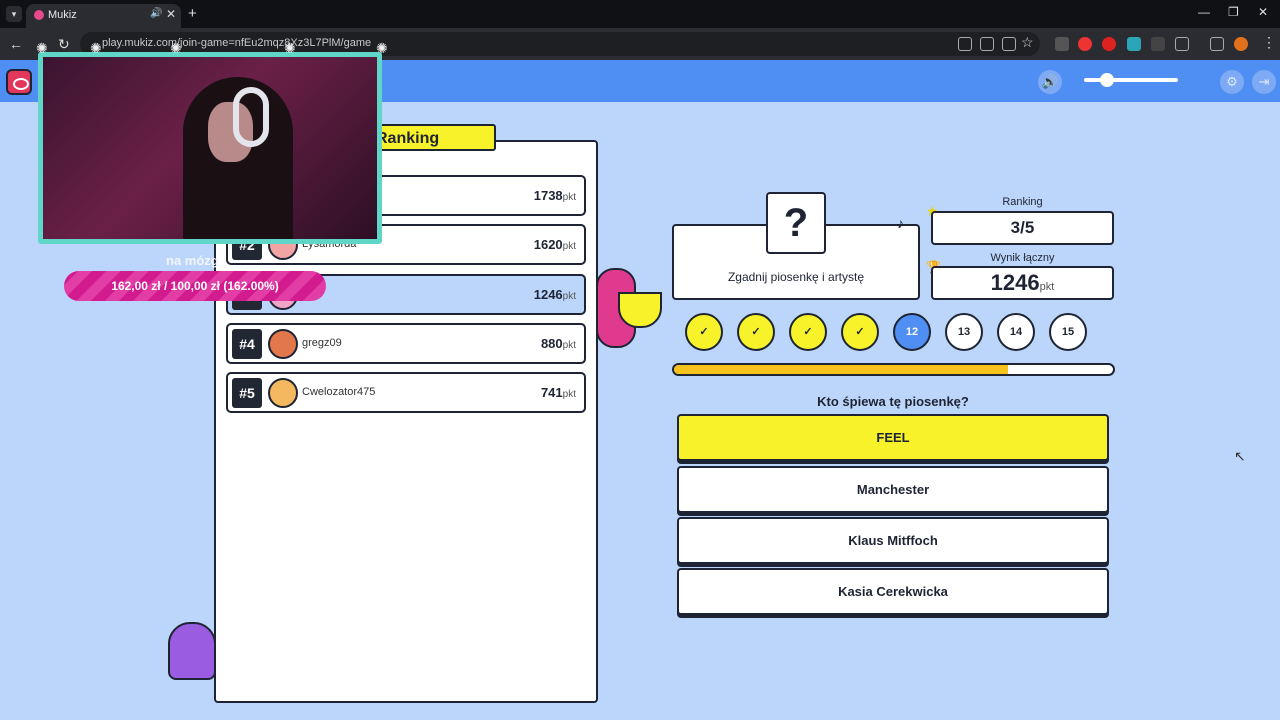 The width and height of the screenshot is (1280, 720). What do you see at coordinates (1263, 12) in the screenshot?
I see `close-window-icon: ✕` at bounding box center [1263, 12].